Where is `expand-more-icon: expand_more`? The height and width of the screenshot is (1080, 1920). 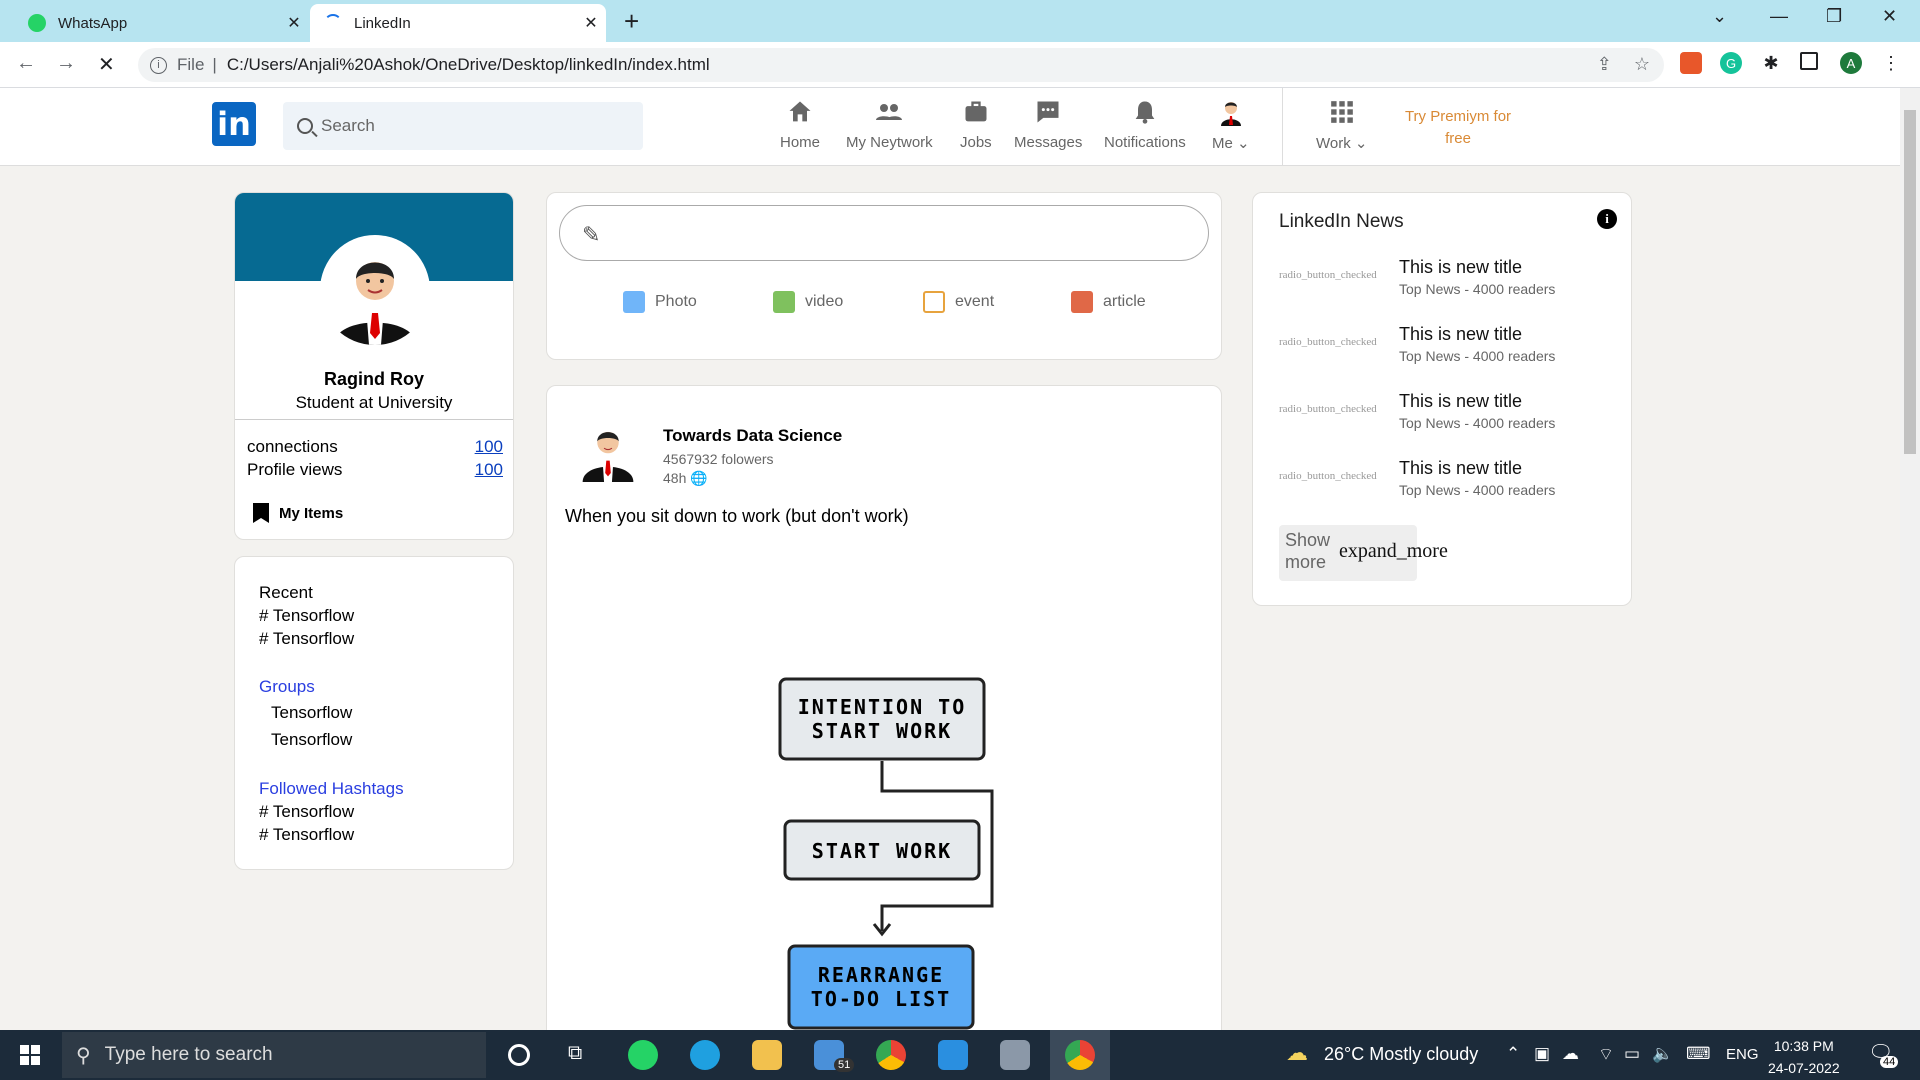 expand-more-icon: expand_more is located at coordinates (1393, 551).